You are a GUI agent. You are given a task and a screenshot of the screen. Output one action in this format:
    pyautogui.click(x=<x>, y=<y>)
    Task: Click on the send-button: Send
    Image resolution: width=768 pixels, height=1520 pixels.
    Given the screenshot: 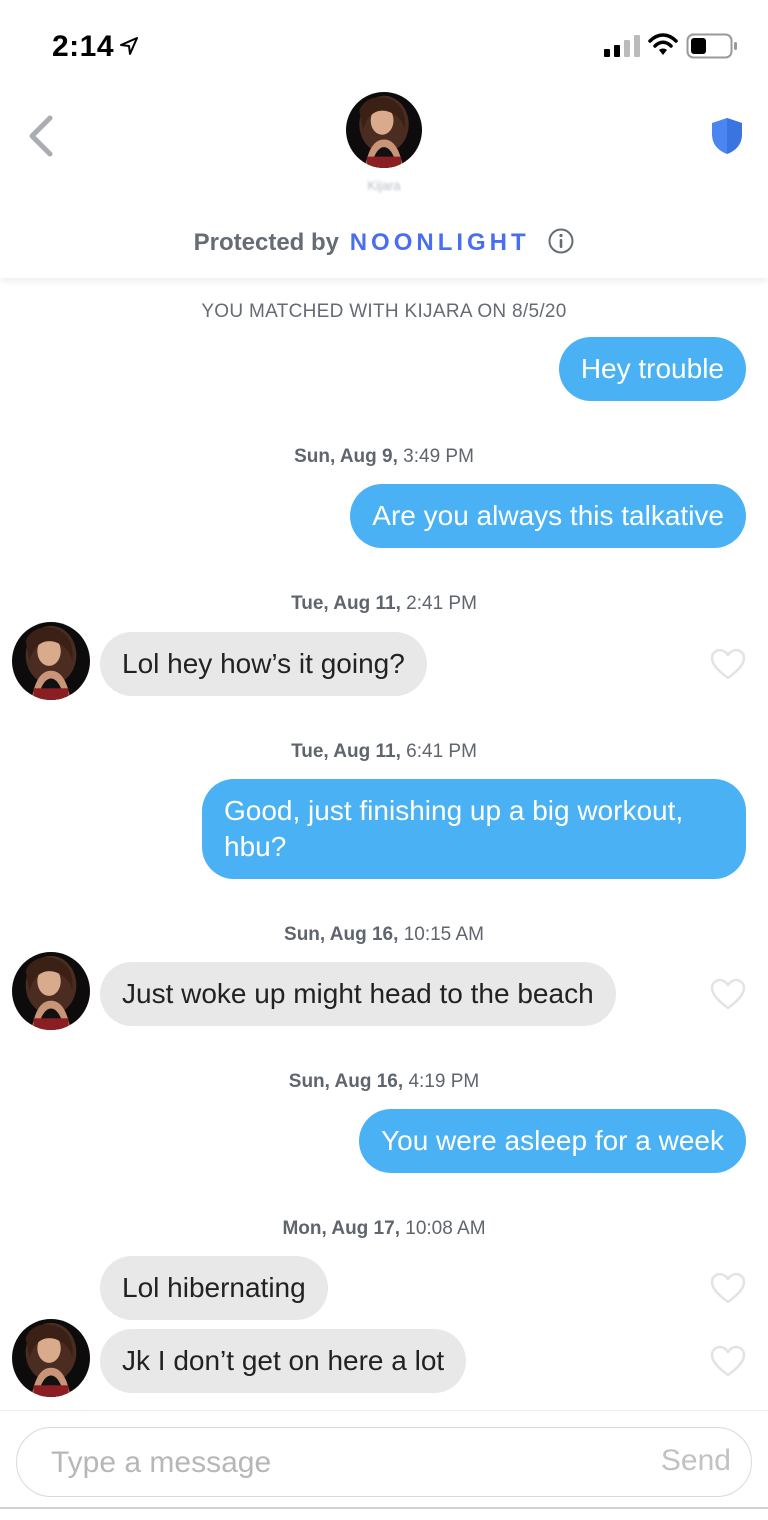 What is the action you would take?
    pyautogui.click(x=696, y=1461)
    